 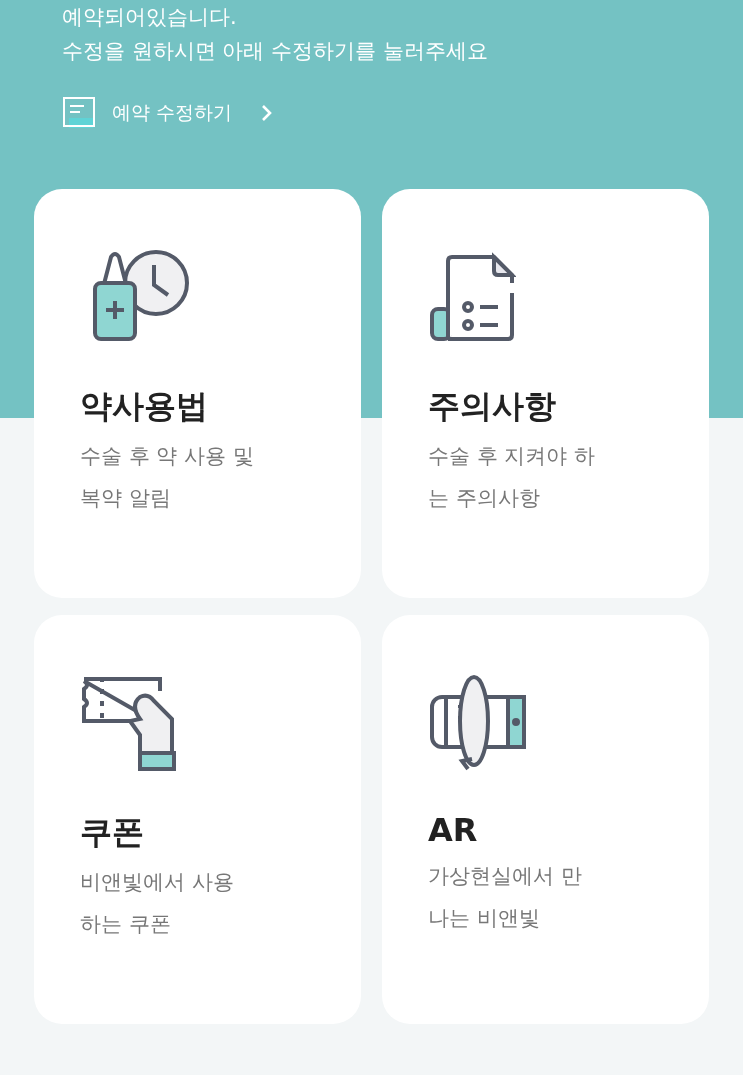 I want to click on card-title: AR, so click(x=453, y=830).